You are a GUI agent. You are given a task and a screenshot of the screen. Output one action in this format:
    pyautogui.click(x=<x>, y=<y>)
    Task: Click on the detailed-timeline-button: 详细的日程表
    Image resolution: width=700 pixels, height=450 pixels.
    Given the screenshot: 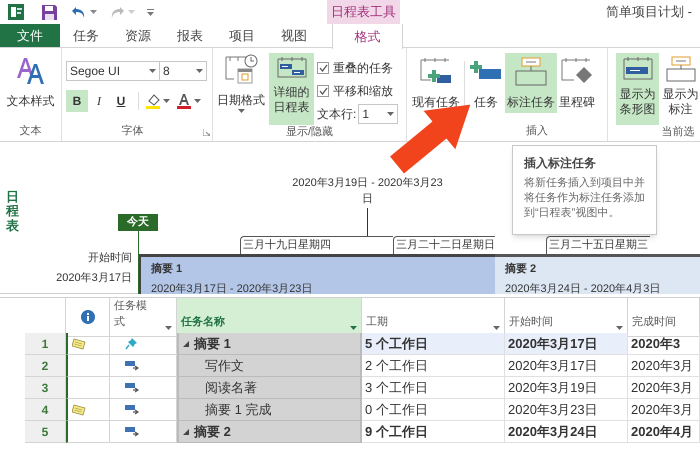 What is the action you would take?
    pyautogui.click(x=291, y=89)
    